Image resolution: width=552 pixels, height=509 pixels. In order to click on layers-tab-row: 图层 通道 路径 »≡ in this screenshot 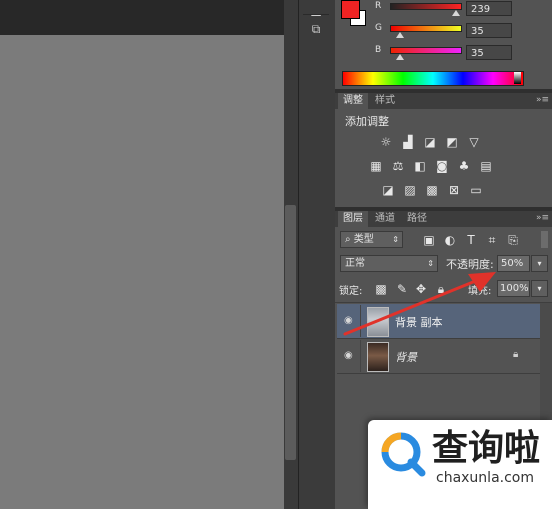, I will do `click(443, 219)`.